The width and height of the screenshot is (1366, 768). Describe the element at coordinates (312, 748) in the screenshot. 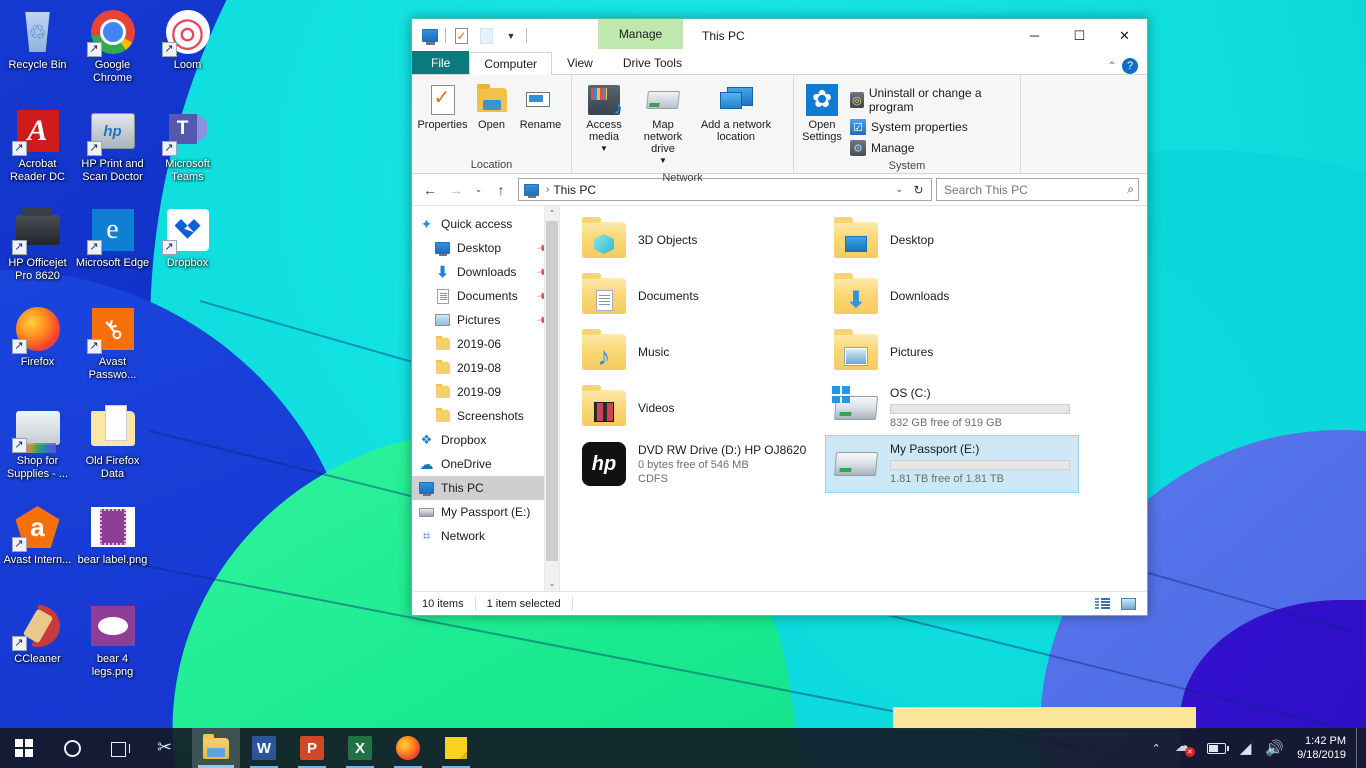

I see `taskbar-powerpoint: P` at that location.